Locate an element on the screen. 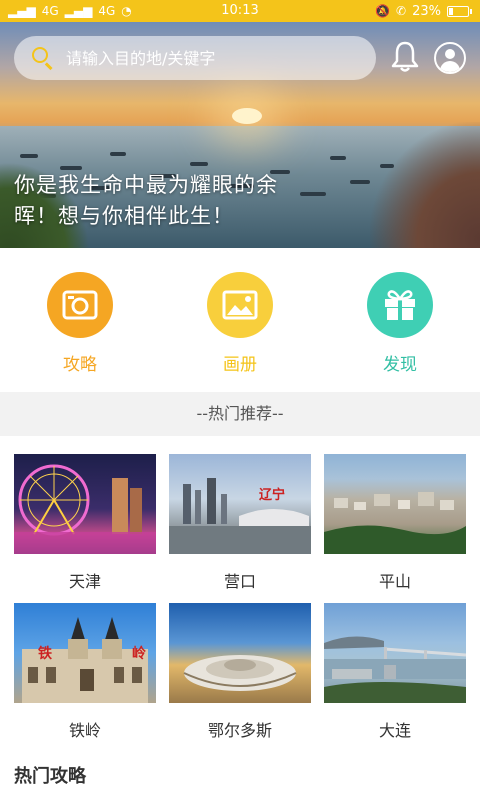 The height and width of the screenshot is (800, 480). category-discover: 发现 is located at coordinates (400, 323).